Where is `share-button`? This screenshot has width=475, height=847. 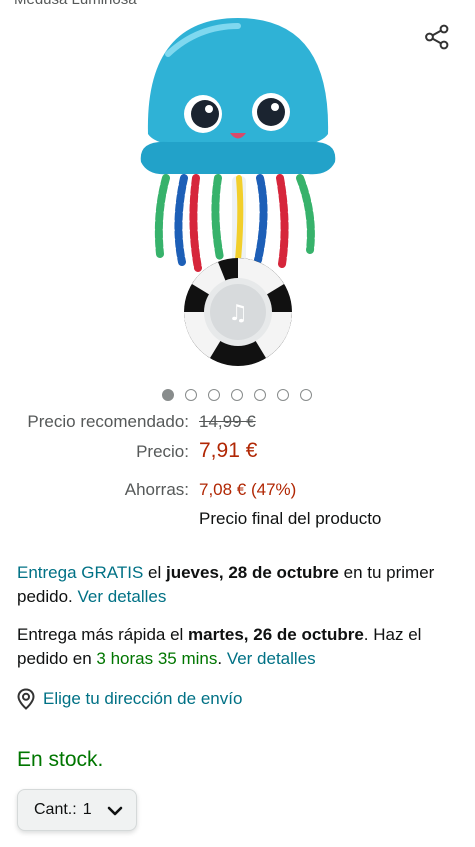
share-button is located at coordinates (437, 37).